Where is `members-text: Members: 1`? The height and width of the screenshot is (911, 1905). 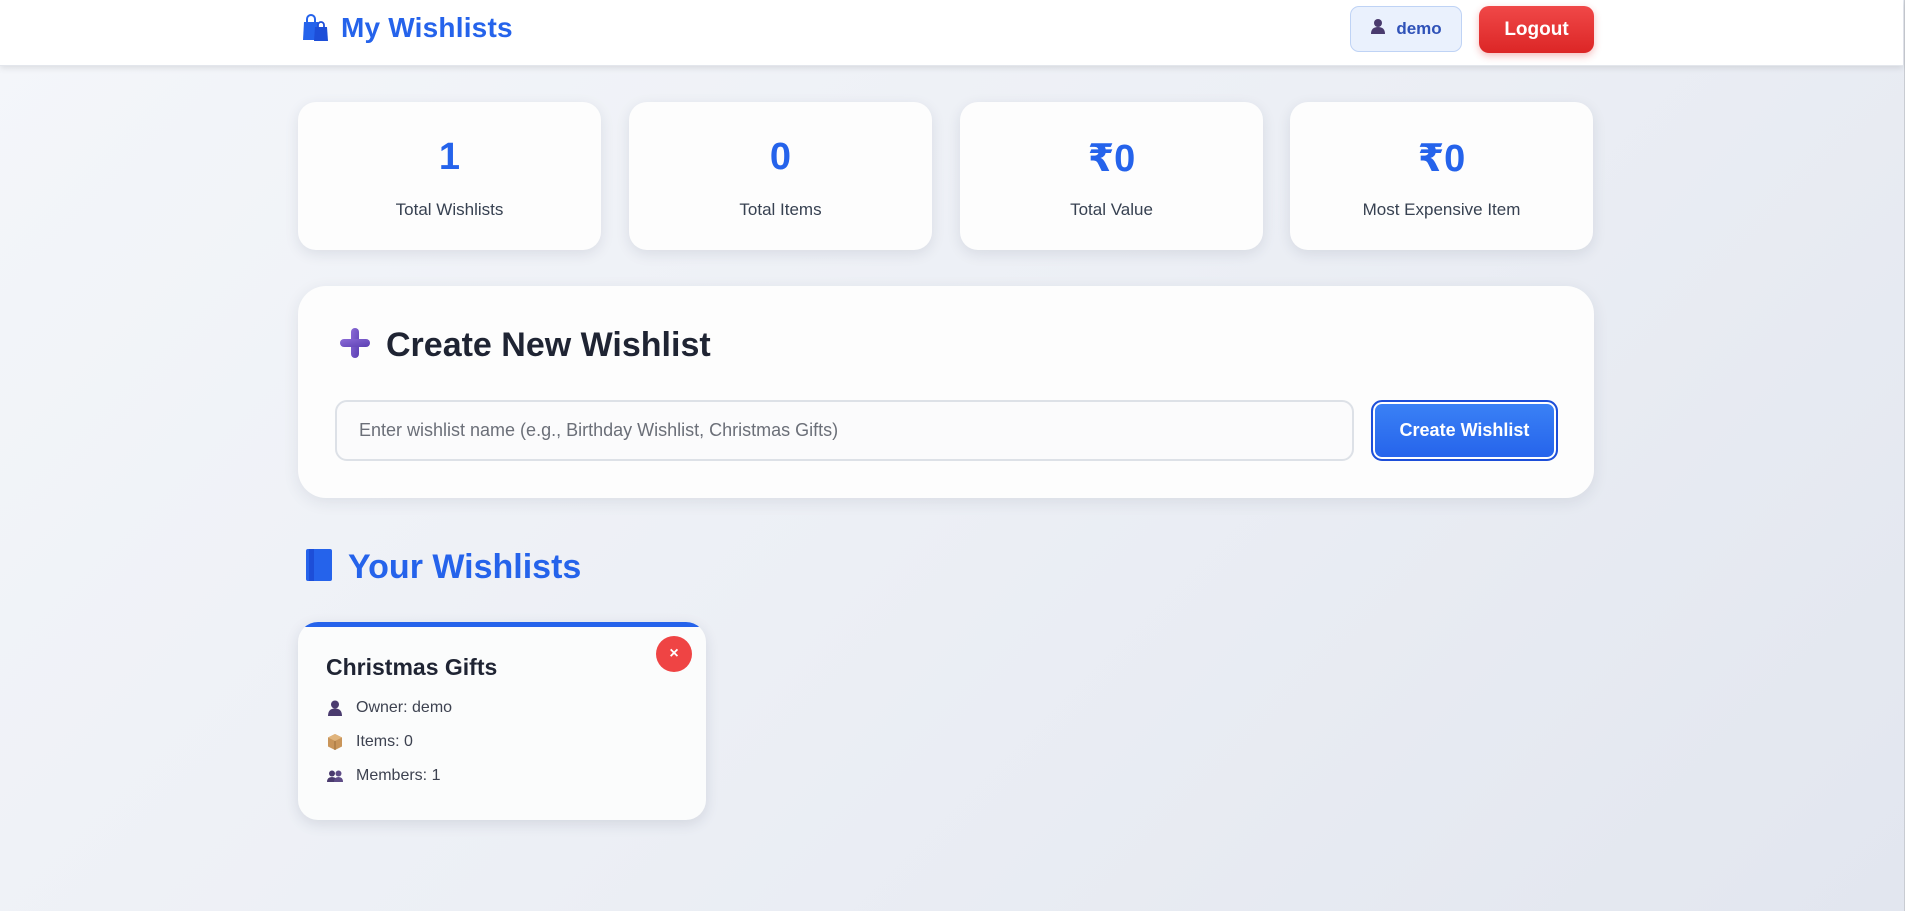
members-text: Members: 1 is located at coordinates (398, 775).